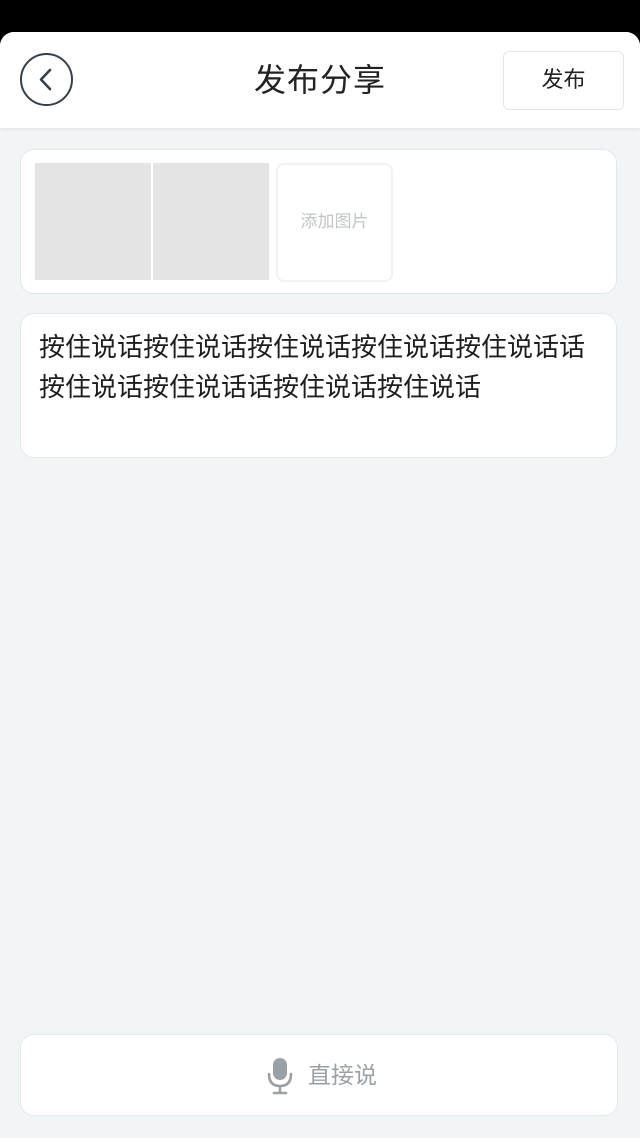  Describe the element at coordinates (280, 1076) in the screenshot. I see `microphone-icon` at that location.